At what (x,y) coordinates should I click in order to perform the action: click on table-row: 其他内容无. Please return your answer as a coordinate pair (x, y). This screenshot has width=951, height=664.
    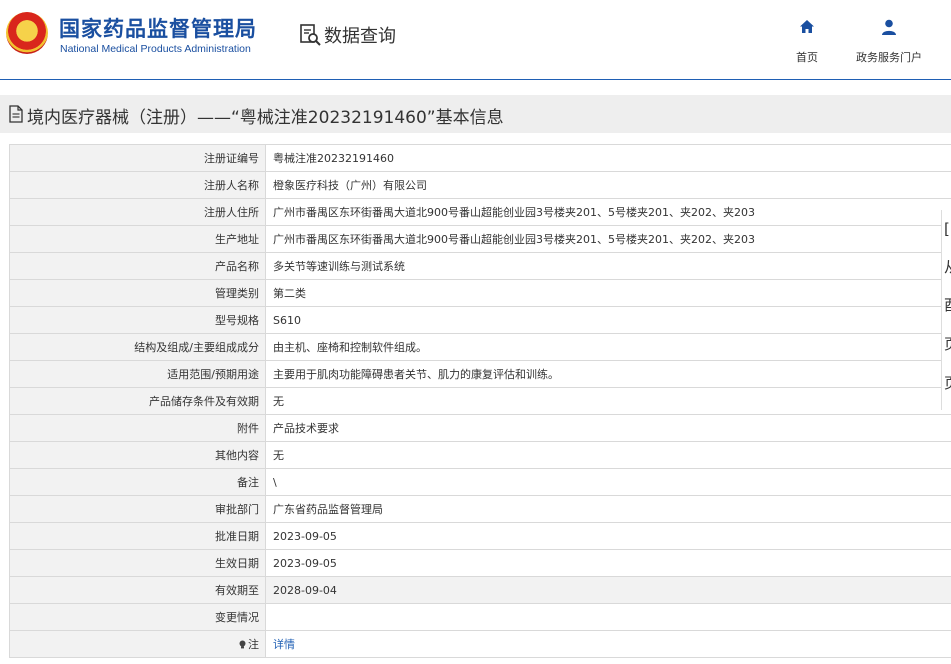
    Looking at the image, I should click on (480, 455).